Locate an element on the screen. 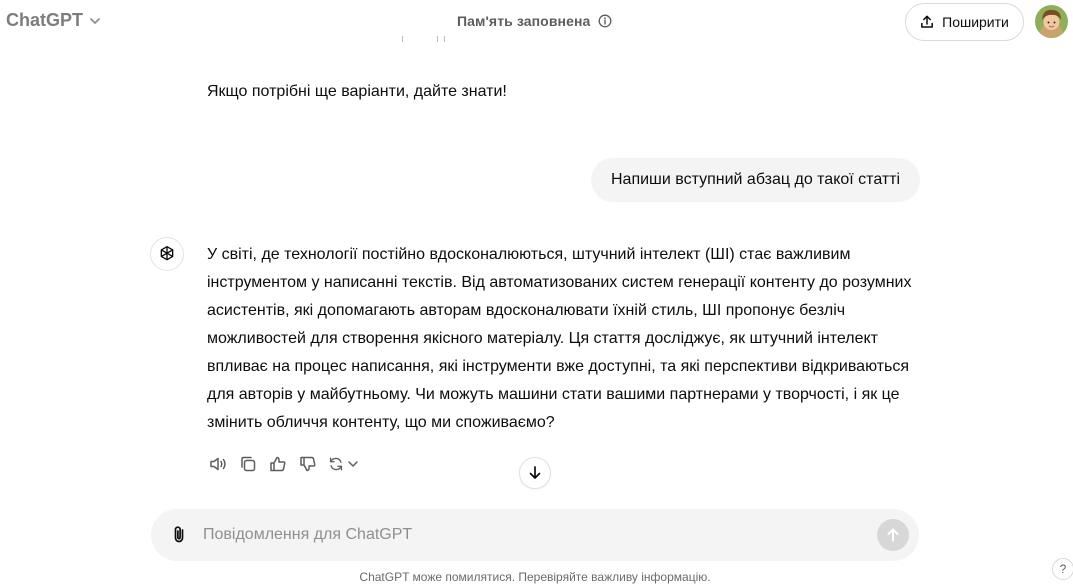  model-selector: ChatGPT is located at coordinates (53, 20).